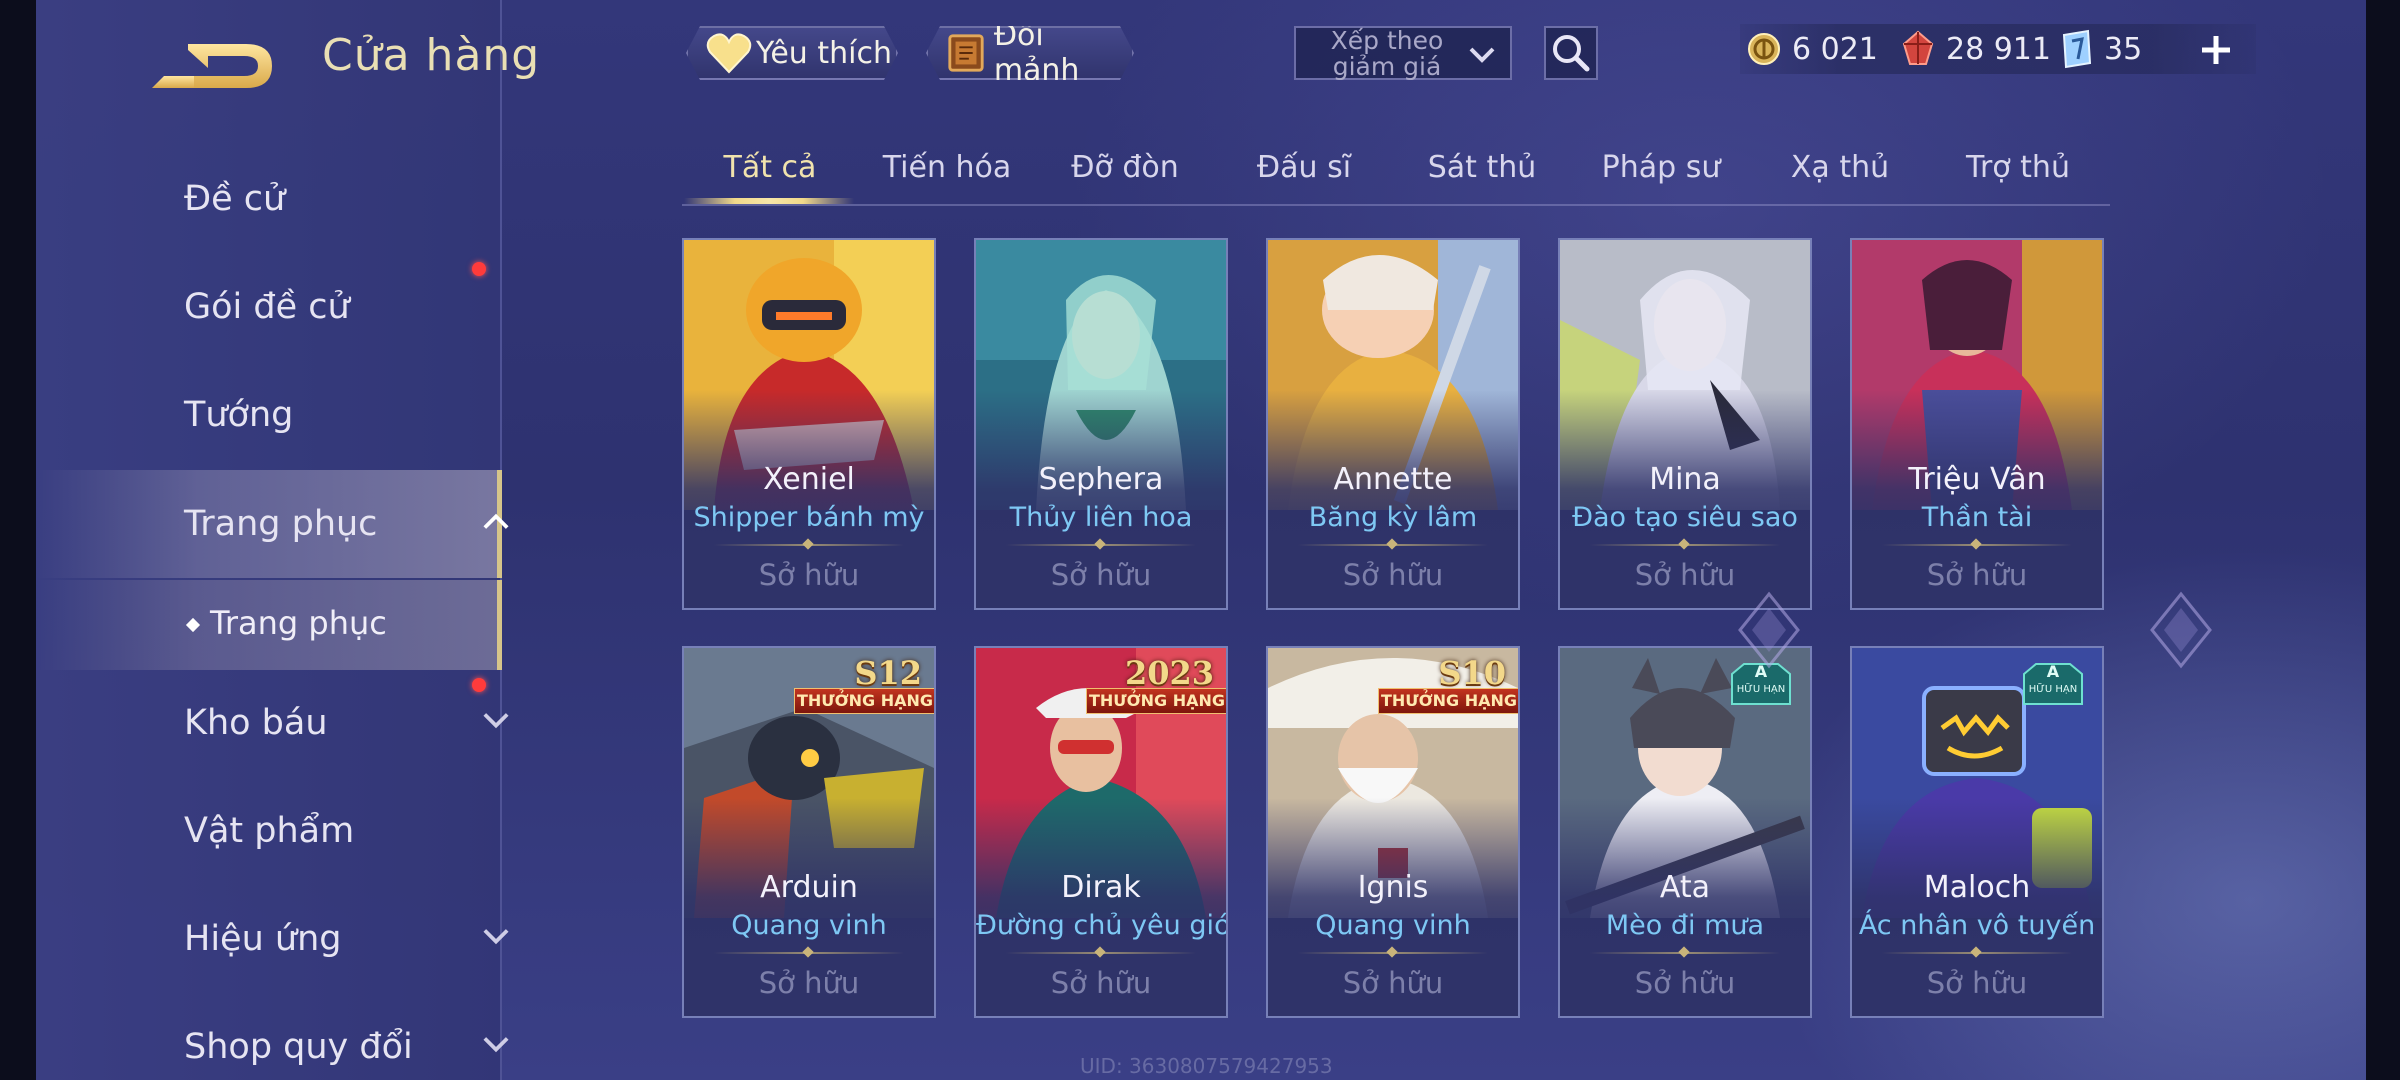 The height and width of the screenshot is (1080, 2400). I want to click on screen-edge-right, so click(2383, 540).